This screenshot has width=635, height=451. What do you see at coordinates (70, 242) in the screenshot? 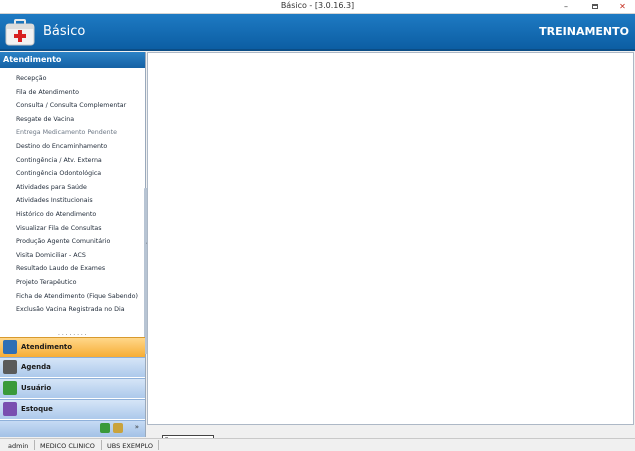
I see `sidebar-item: Produção Agente Comunitário` at bounding box center [70, 242].